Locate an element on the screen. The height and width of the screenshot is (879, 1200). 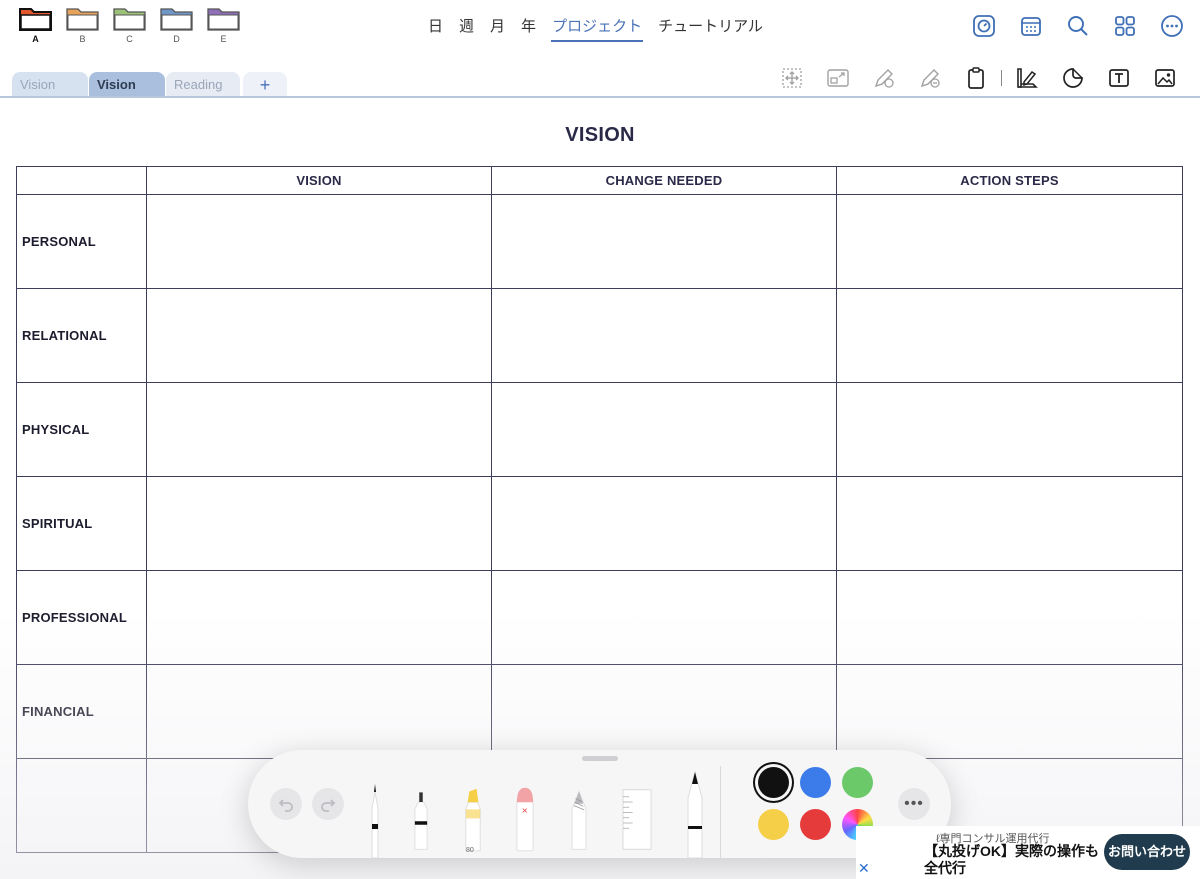
column-header is located at coordinates (81, 180).